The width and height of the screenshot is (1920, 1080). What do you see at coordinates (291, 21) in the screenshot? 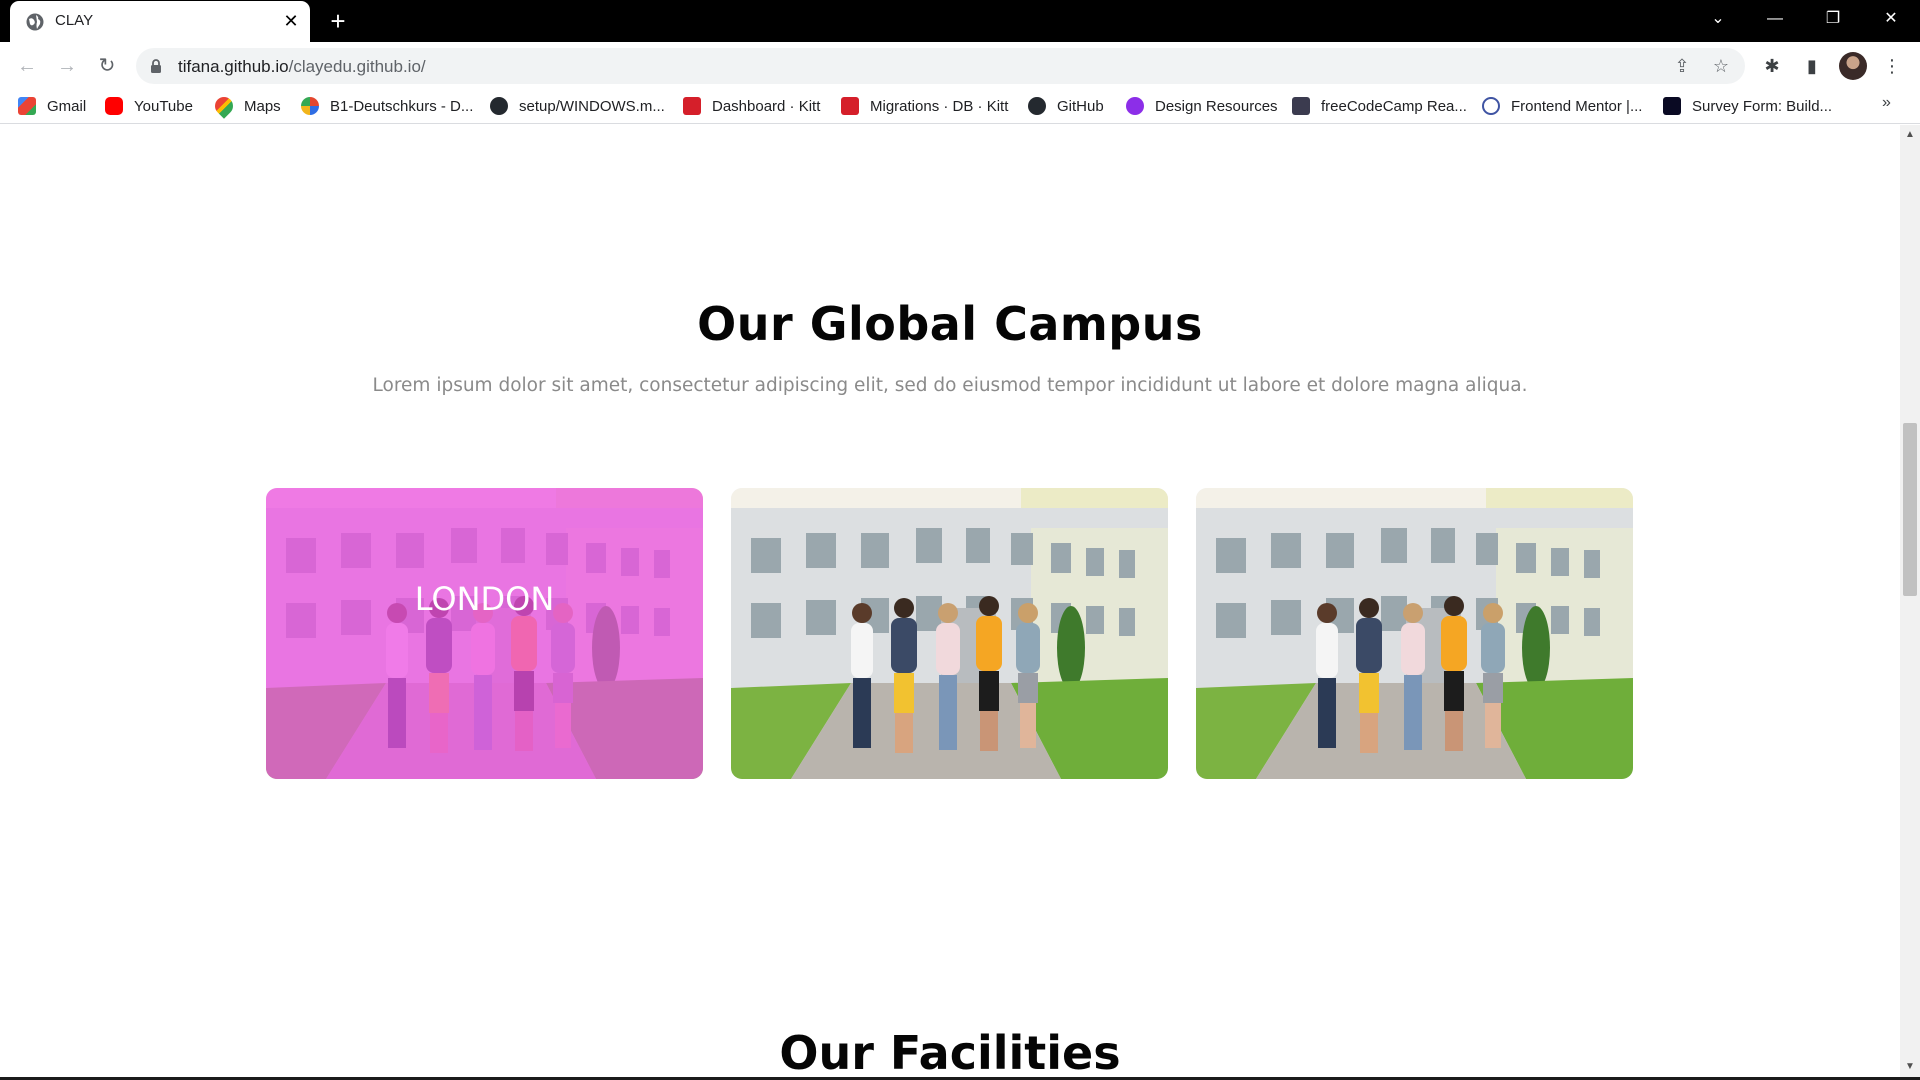
I see `close-tab-icon: ✕` at bounding box center [291, 21].